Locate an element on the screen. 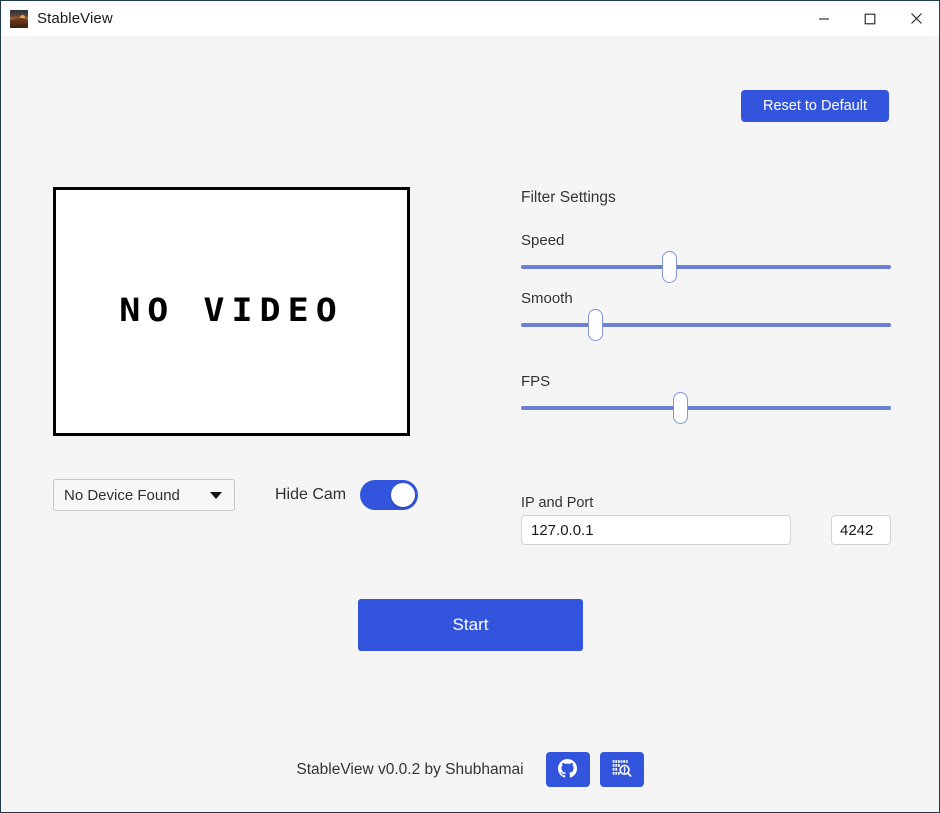  title-bar: StableView is located at coordinates (470, 19).